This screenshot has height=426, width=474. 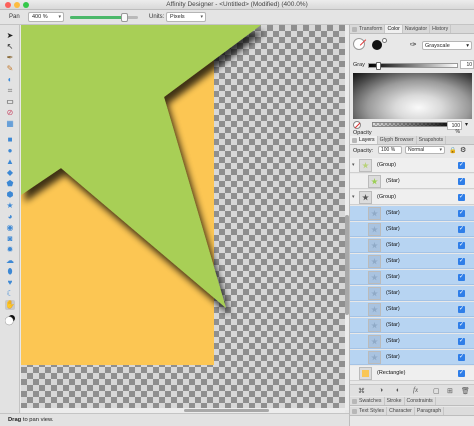 I want to click on blend-mode-select: Normal ▾, so click(x=425, y=150).